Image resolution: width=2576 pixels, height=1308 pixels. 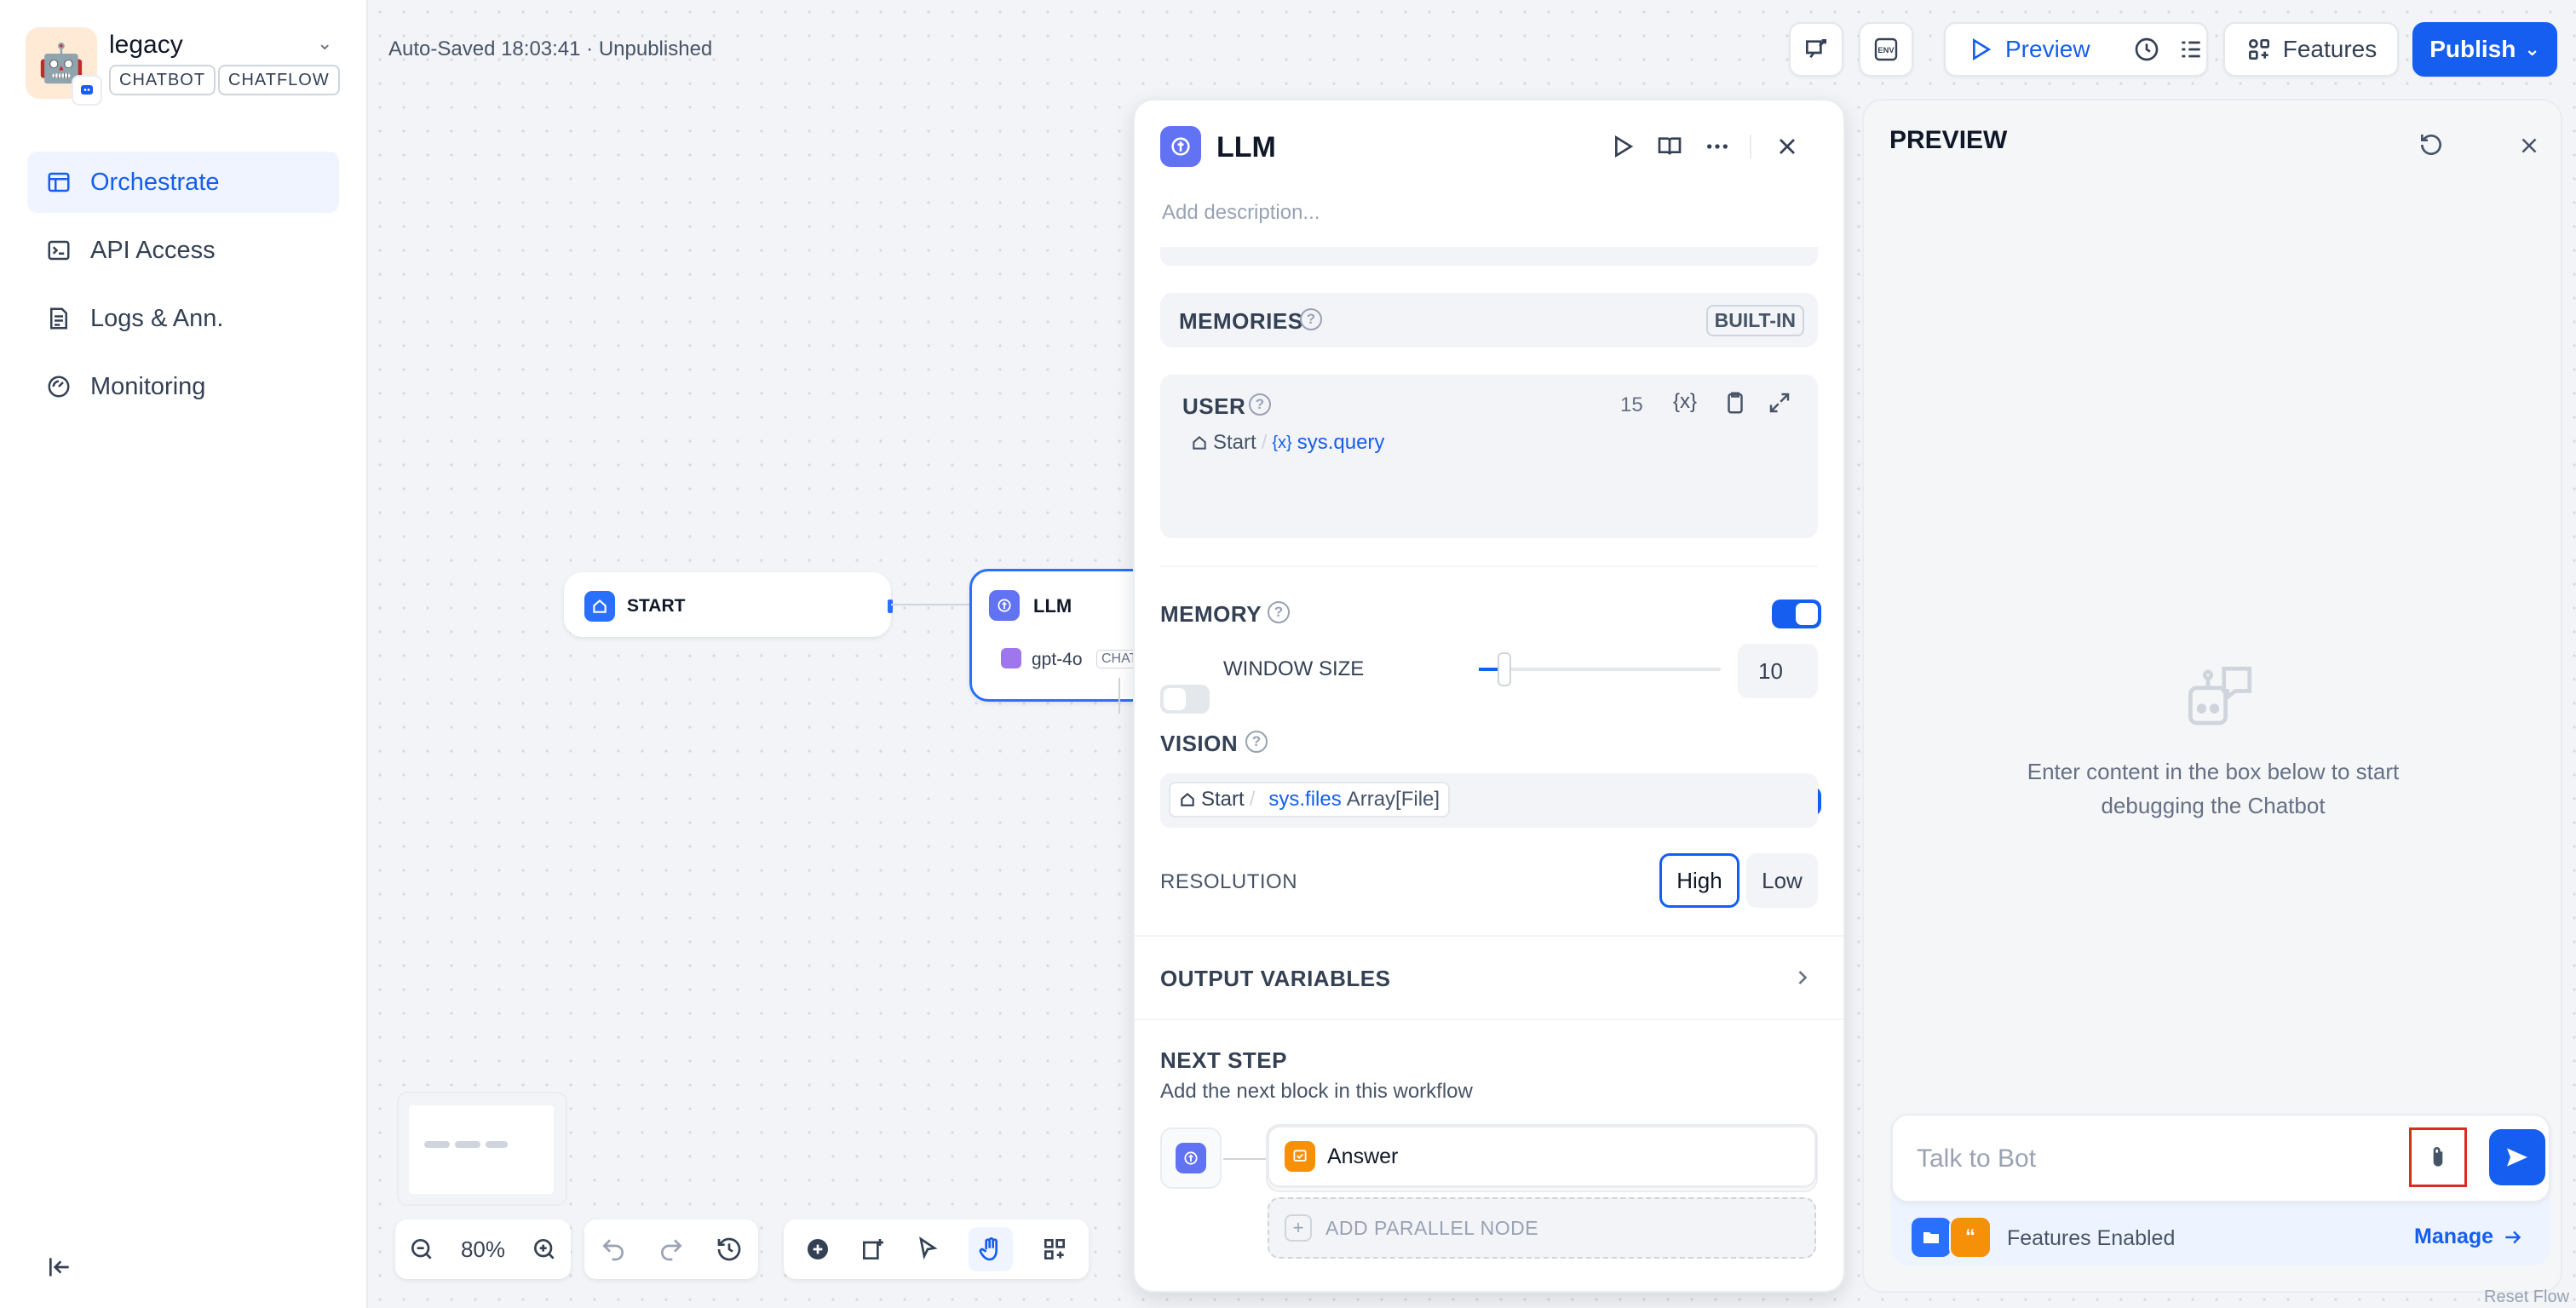 What do you see at coordinates (157, 318) in the screenshot?
I see `sidebar-item-label: Logs & Ann.` at bounding box center [157, 318].